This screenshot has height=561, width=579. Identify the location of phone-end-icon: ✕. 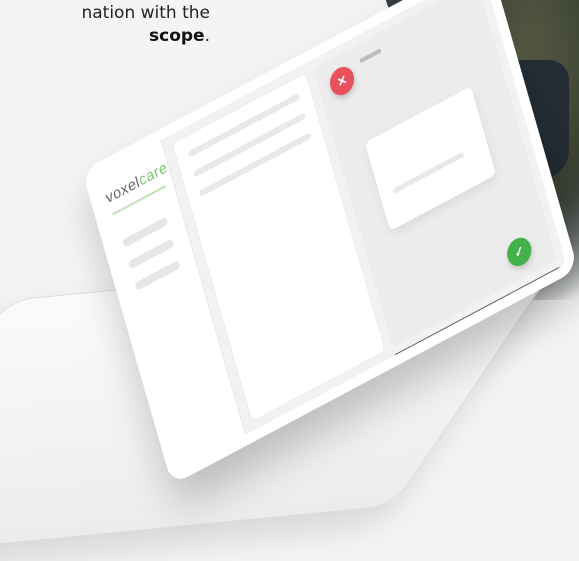
(342, 81).